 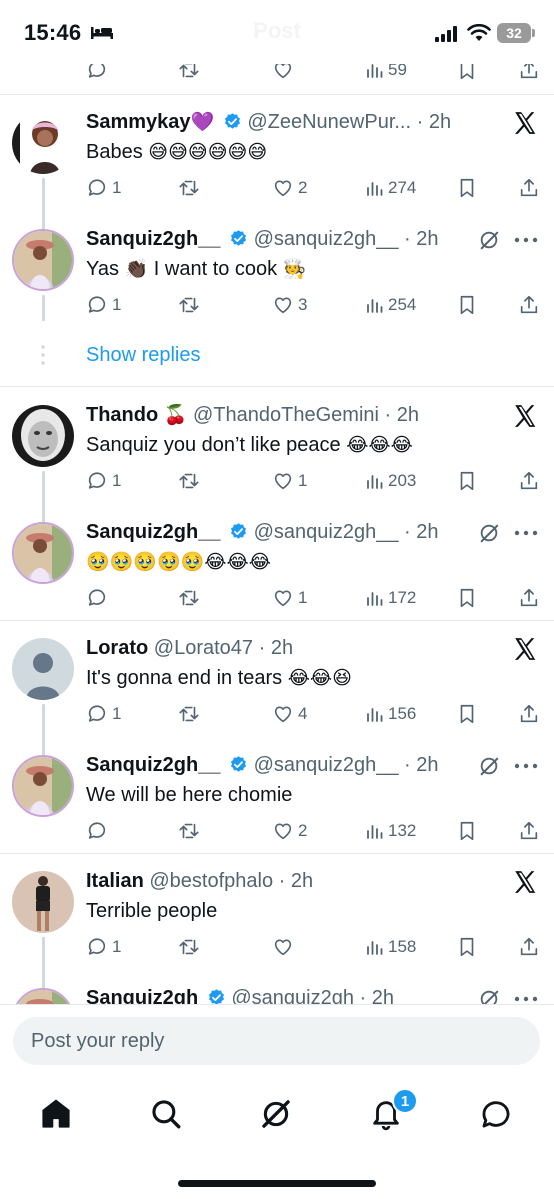 I want to click on tweet-body: Babes, so click(x=114, y=152).